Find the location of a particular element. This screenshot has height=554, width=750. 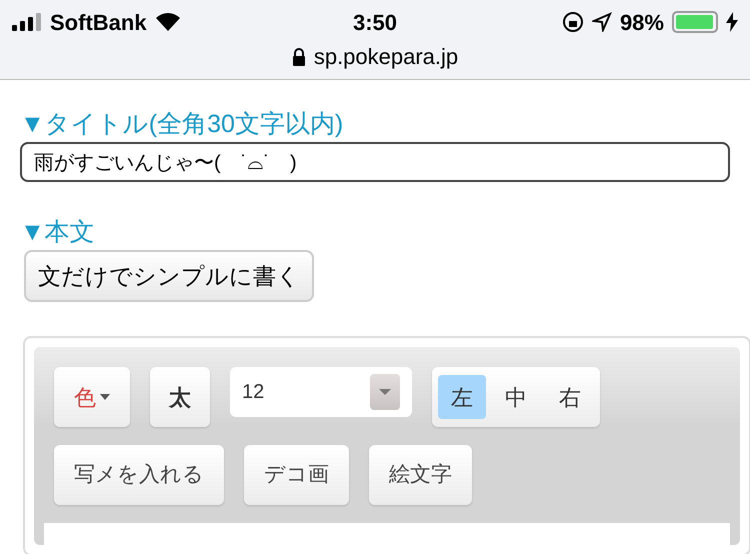

clock: 3:50 is located at coordinates (375, 22).